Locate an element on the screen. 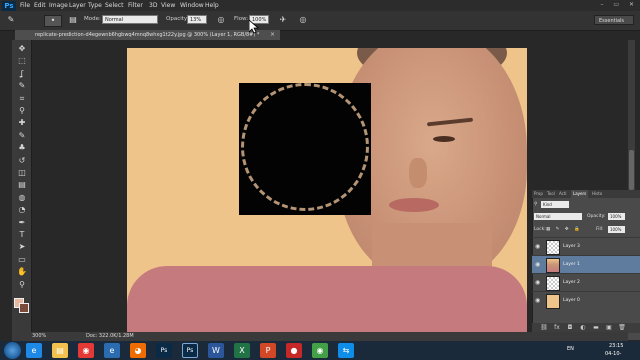 This screenshot has width=640, height=360. tab-tool-presets: Tool is located at coordinates (551, 194).